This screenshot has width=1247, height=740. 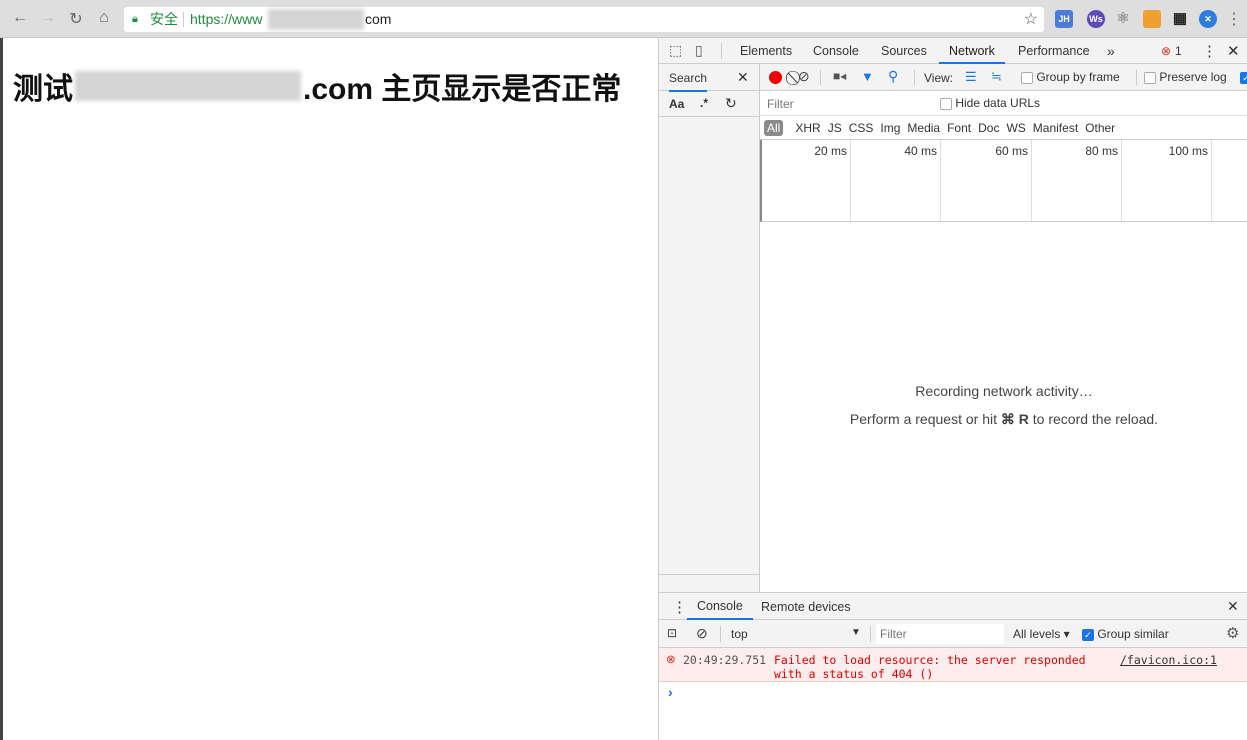 I want to click on tab-console: Console, so click(x=836, y=51).